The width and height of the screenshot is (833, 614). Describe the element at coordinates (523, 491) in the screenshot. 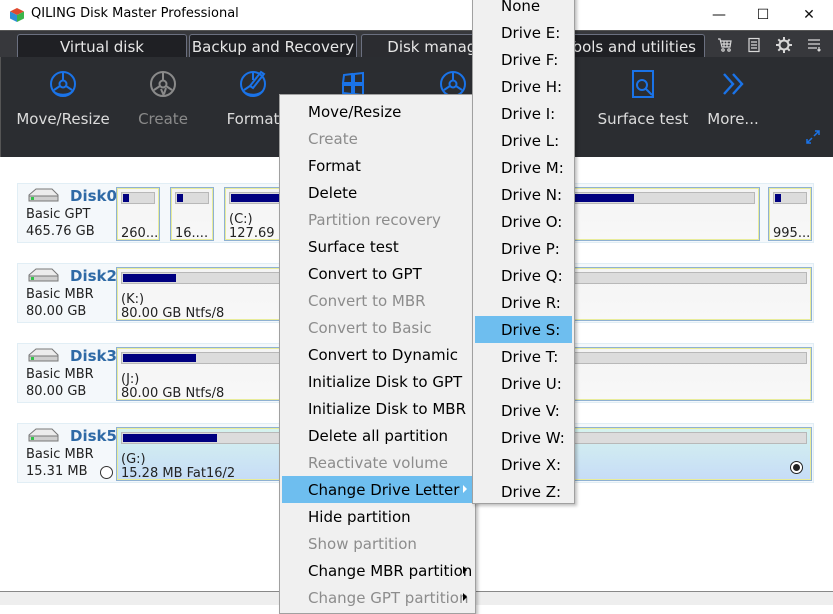

I see `drive-letter-option-drive-z: Drive Z:` at that location.